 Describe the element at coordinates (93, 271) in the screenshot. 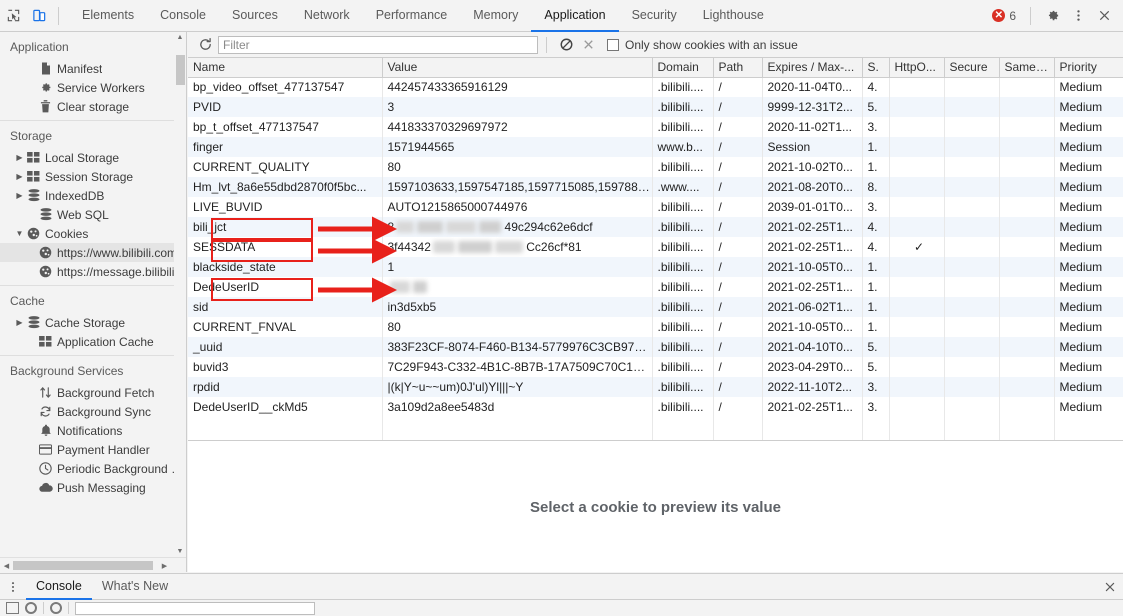

I see `sidebar-item-https-message-bilibili-c: https://message.bilibili.c` at that location.